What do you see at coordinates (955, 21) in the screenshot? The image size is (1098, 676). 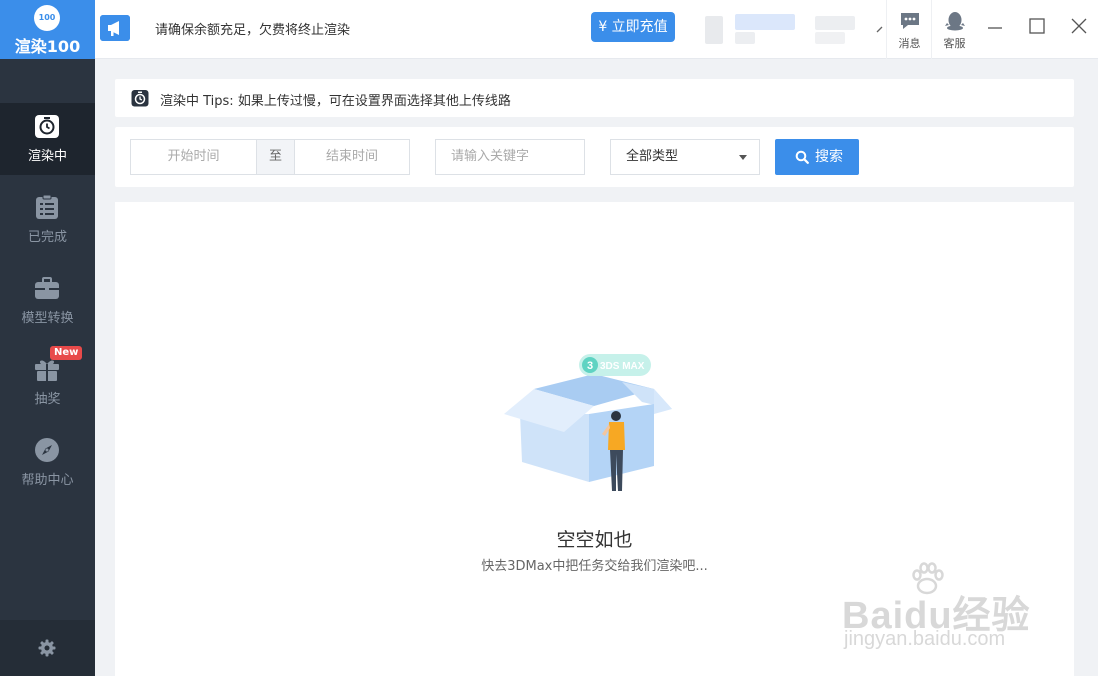 I see `qq-penguin-icon` at bounding box center [955, 21].